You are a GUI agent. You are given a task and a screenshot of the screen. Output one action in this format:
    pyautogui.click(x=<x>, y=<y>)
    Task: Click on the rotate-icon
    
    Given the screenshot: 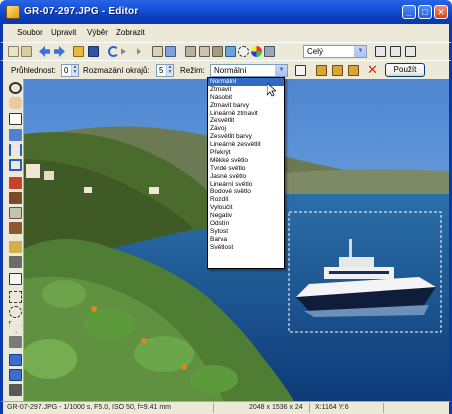 What is the action you would take?
    pyautogui.click(x=190, y=51)
    